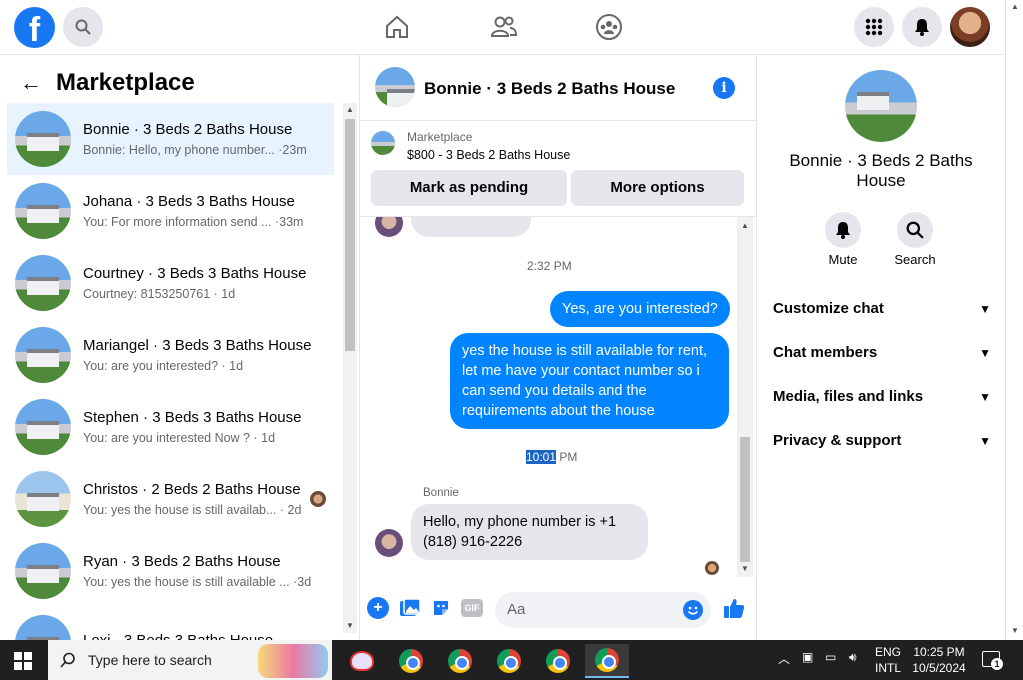 The height and width of the screenshot is (680, 1023). What do you see at coordinates (549, 89) in the screenshot?
I see `chat-title: Bonnie · 3 Beds 2 Baths House` at bounding box center [549, 89].